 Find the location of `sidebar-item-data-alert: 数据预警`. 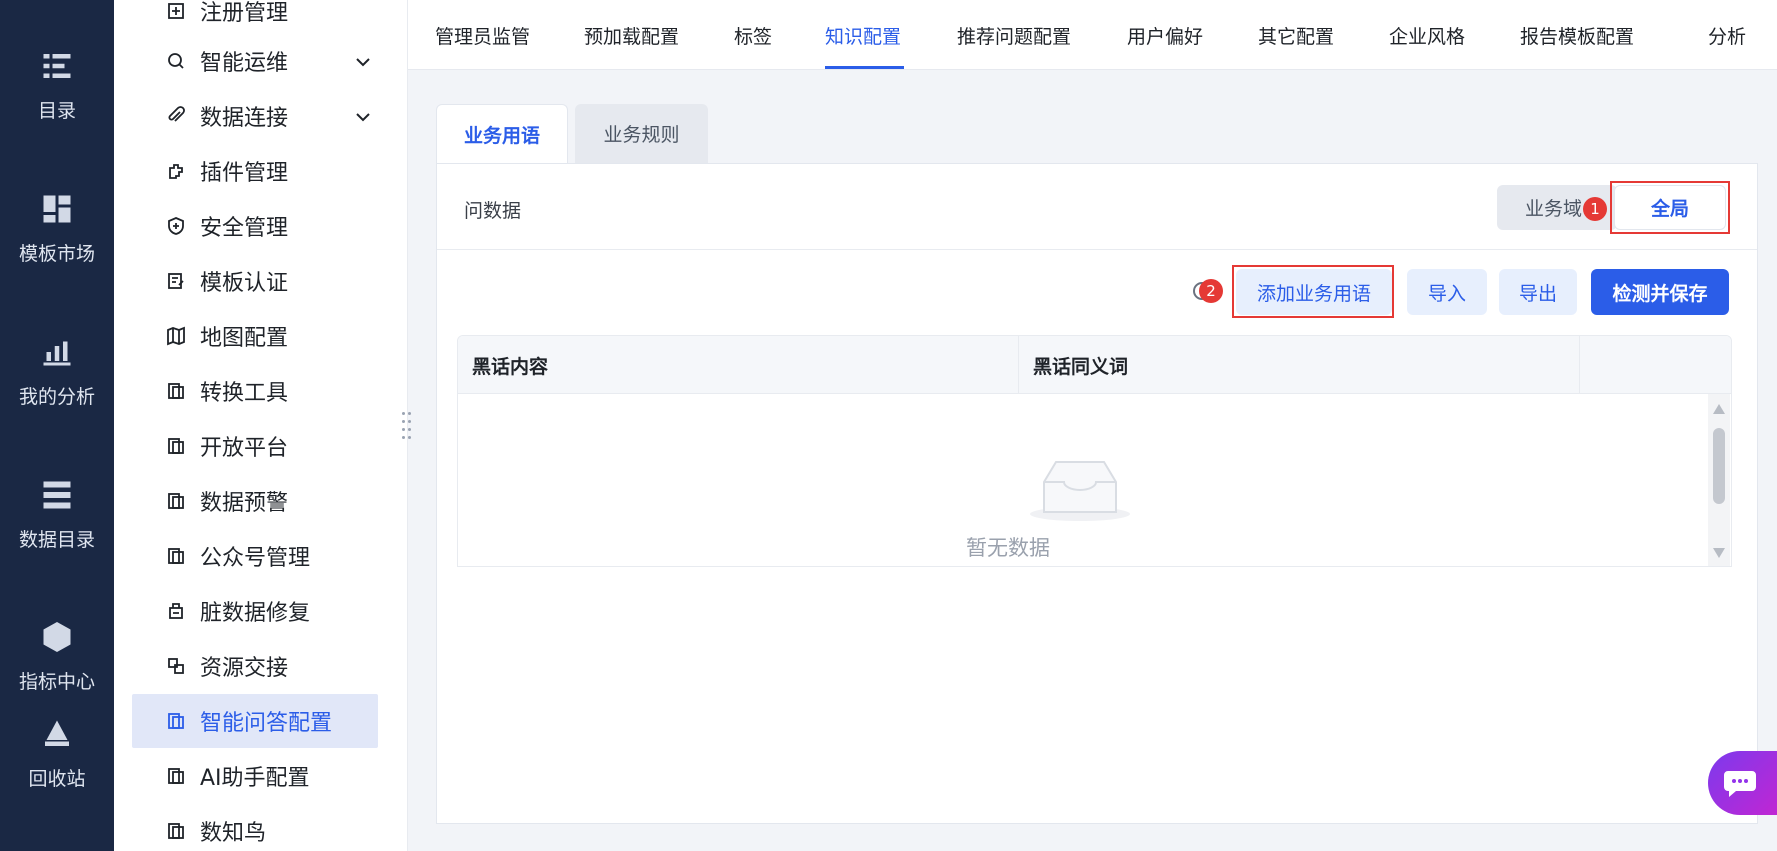

sidebar-item-data-alert: 数据预警 is located at coordinates (255, 501).